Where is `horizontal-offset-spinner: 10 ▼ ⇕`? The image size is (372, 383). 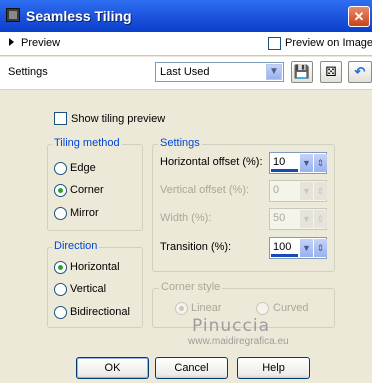 horizontal-offset-spinner: 10 ▼ ⇕ is located at coordinates (298, 163).